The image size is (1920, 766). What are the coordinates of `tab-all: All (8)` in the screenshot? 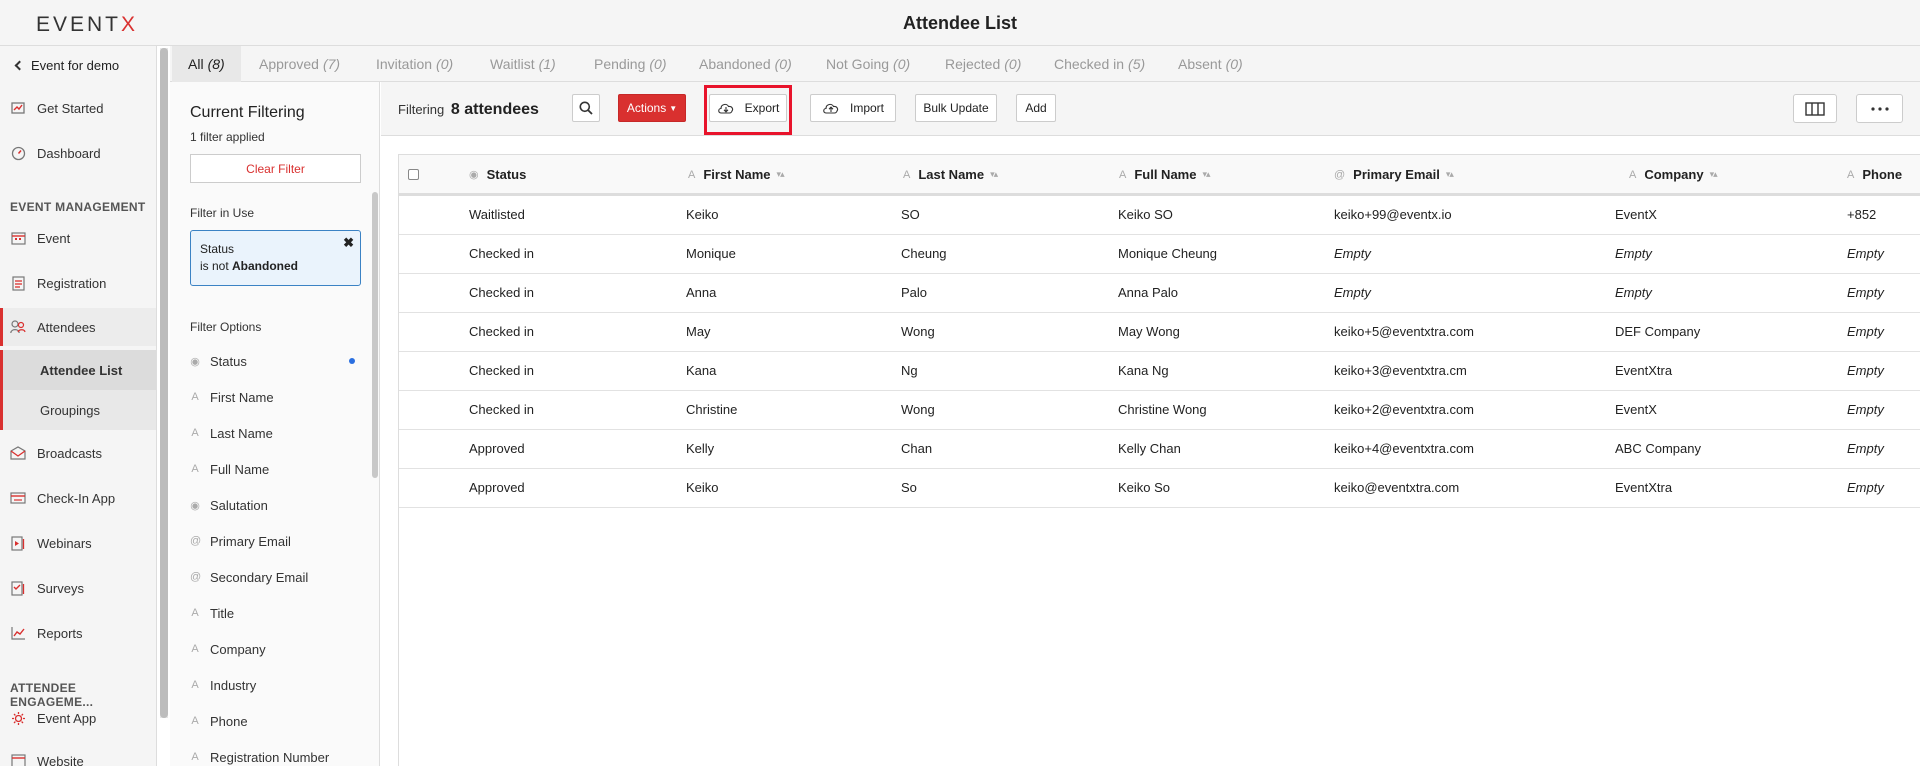 It's located at (206, 64).